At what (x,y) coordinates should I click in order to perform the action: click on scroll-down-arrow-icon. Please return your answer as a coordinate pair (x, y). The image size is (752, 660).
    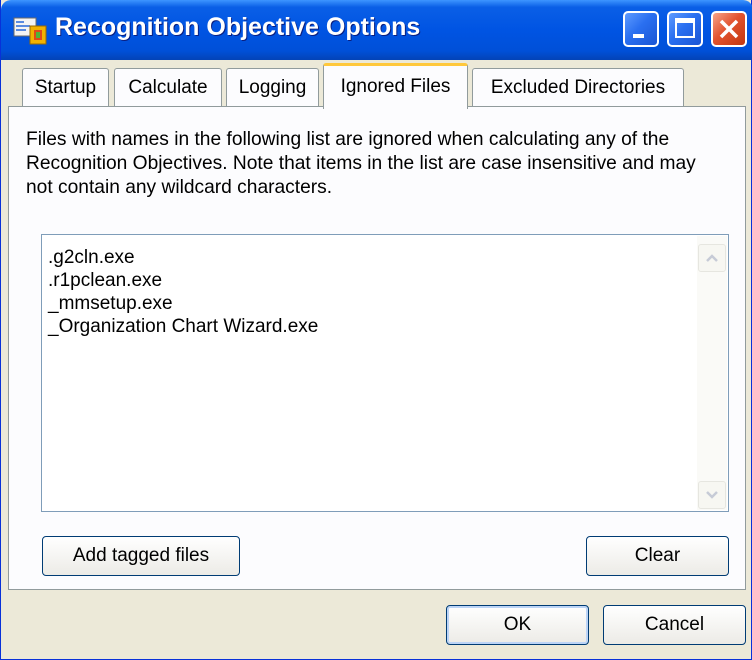
    Looking at the image, I should click on (712, 495).